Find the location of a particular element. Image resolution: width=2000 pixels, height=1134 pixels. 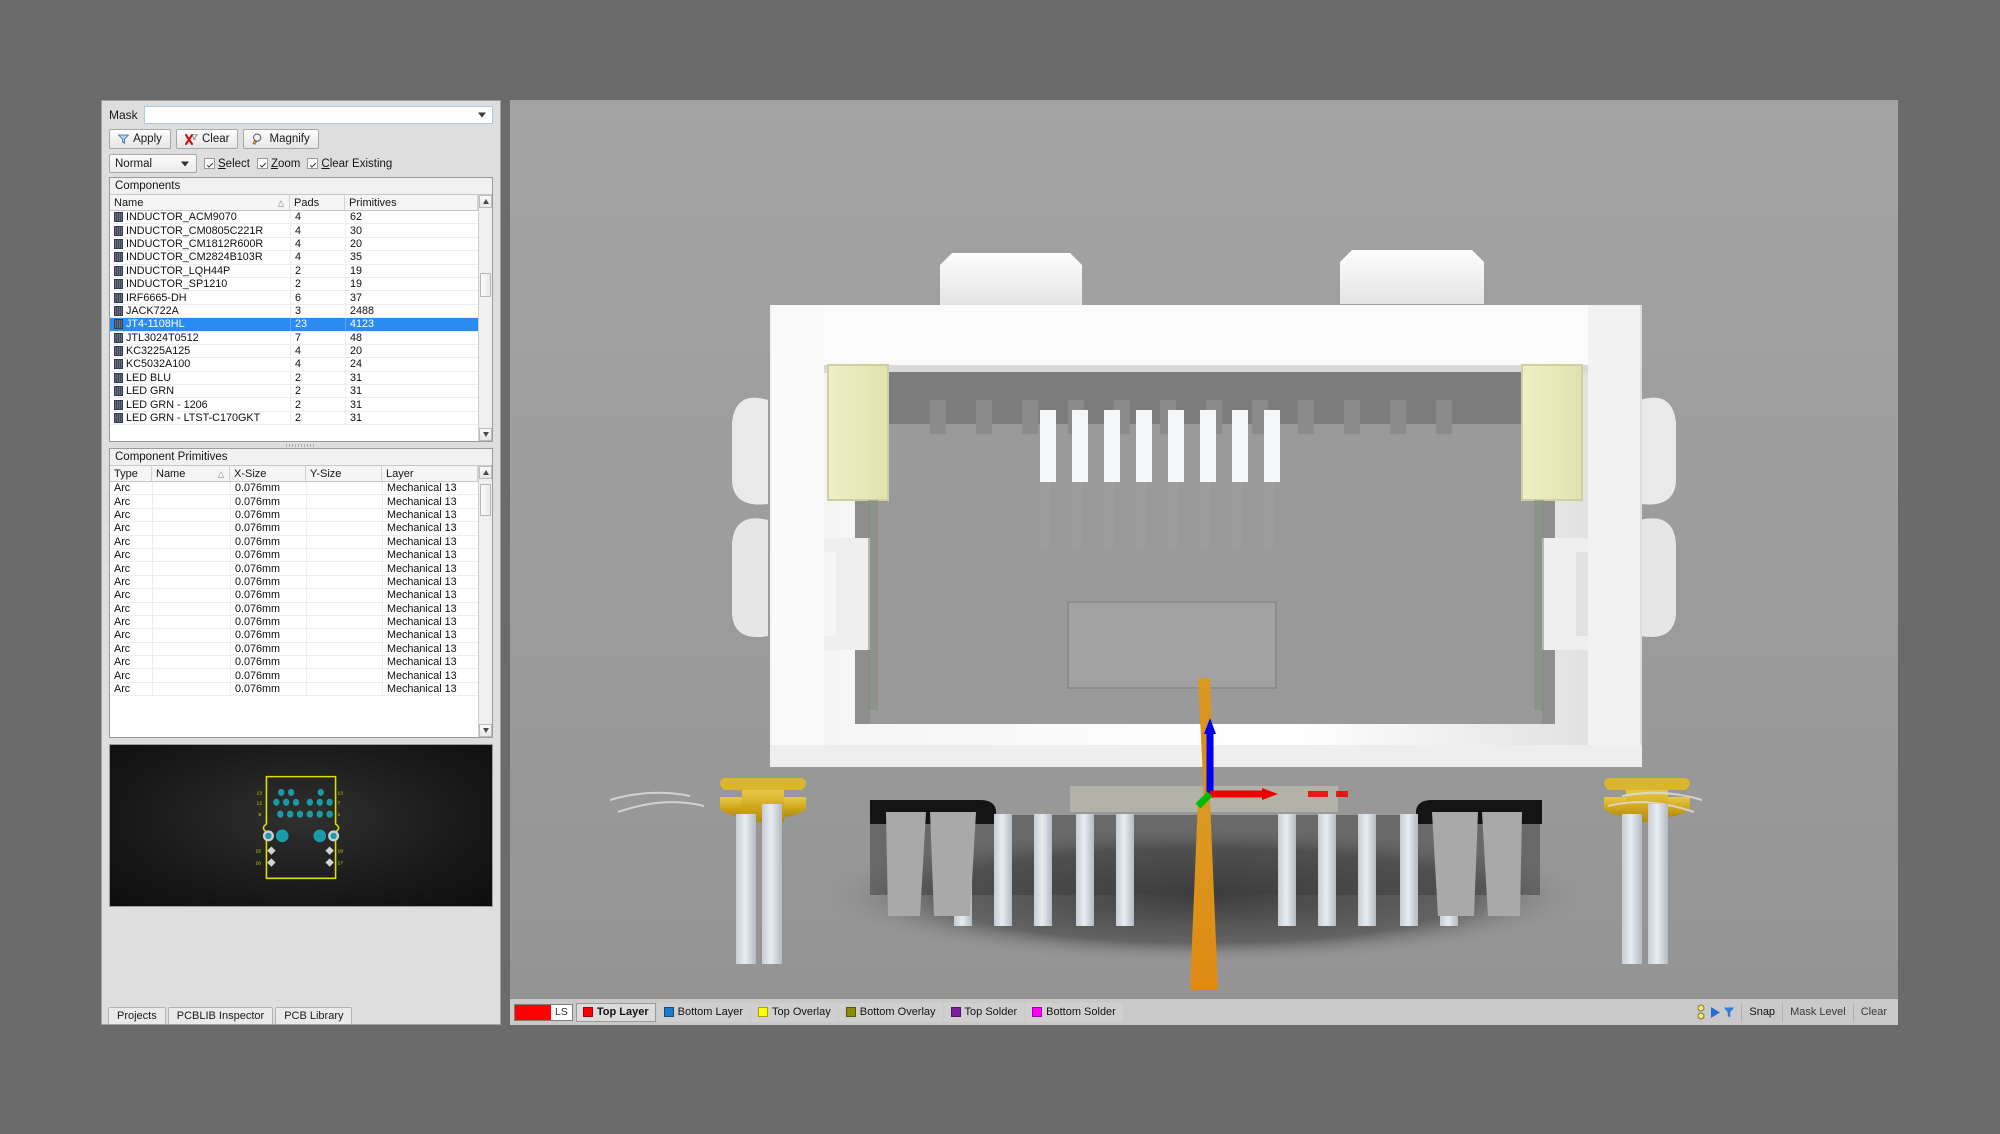

table-row: INDUCTOR_CM2824B103R 4 35 is located at coordinates (294, 258).